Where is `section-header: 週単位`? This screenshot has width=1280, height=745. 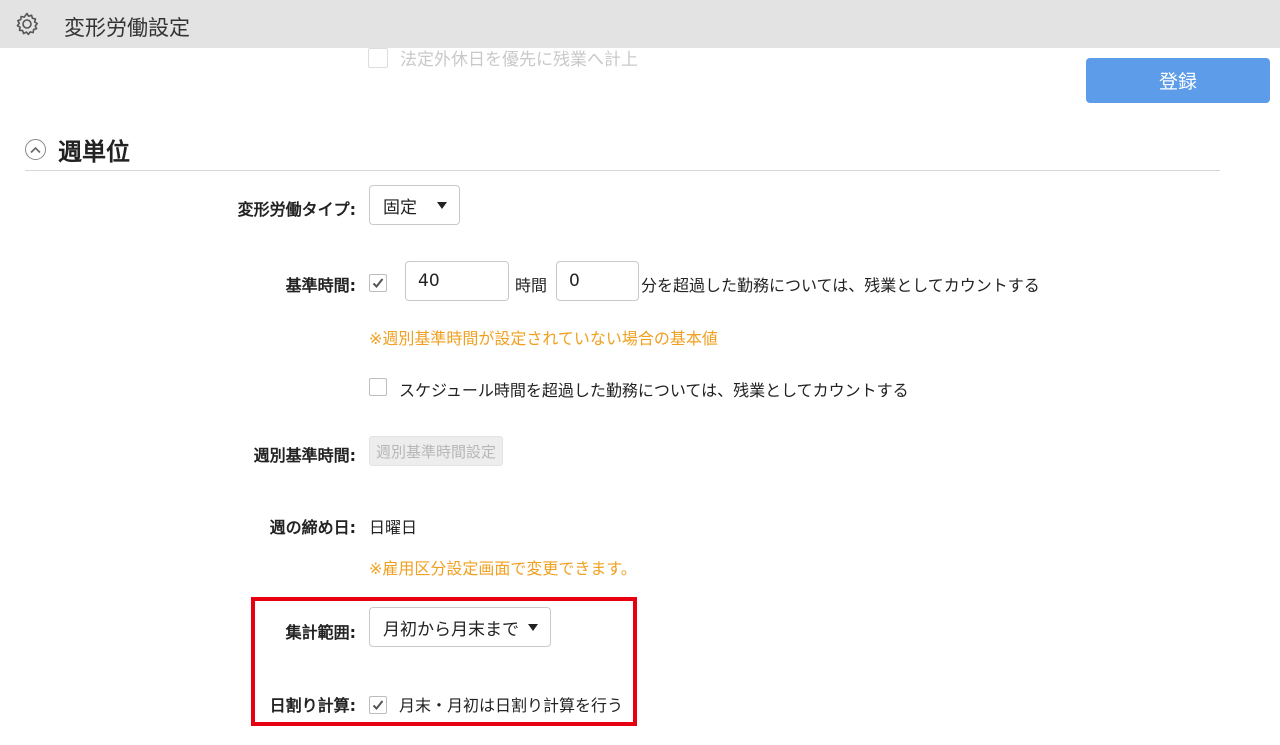
section-header: 週単位 is located at coordinates (77, 149).